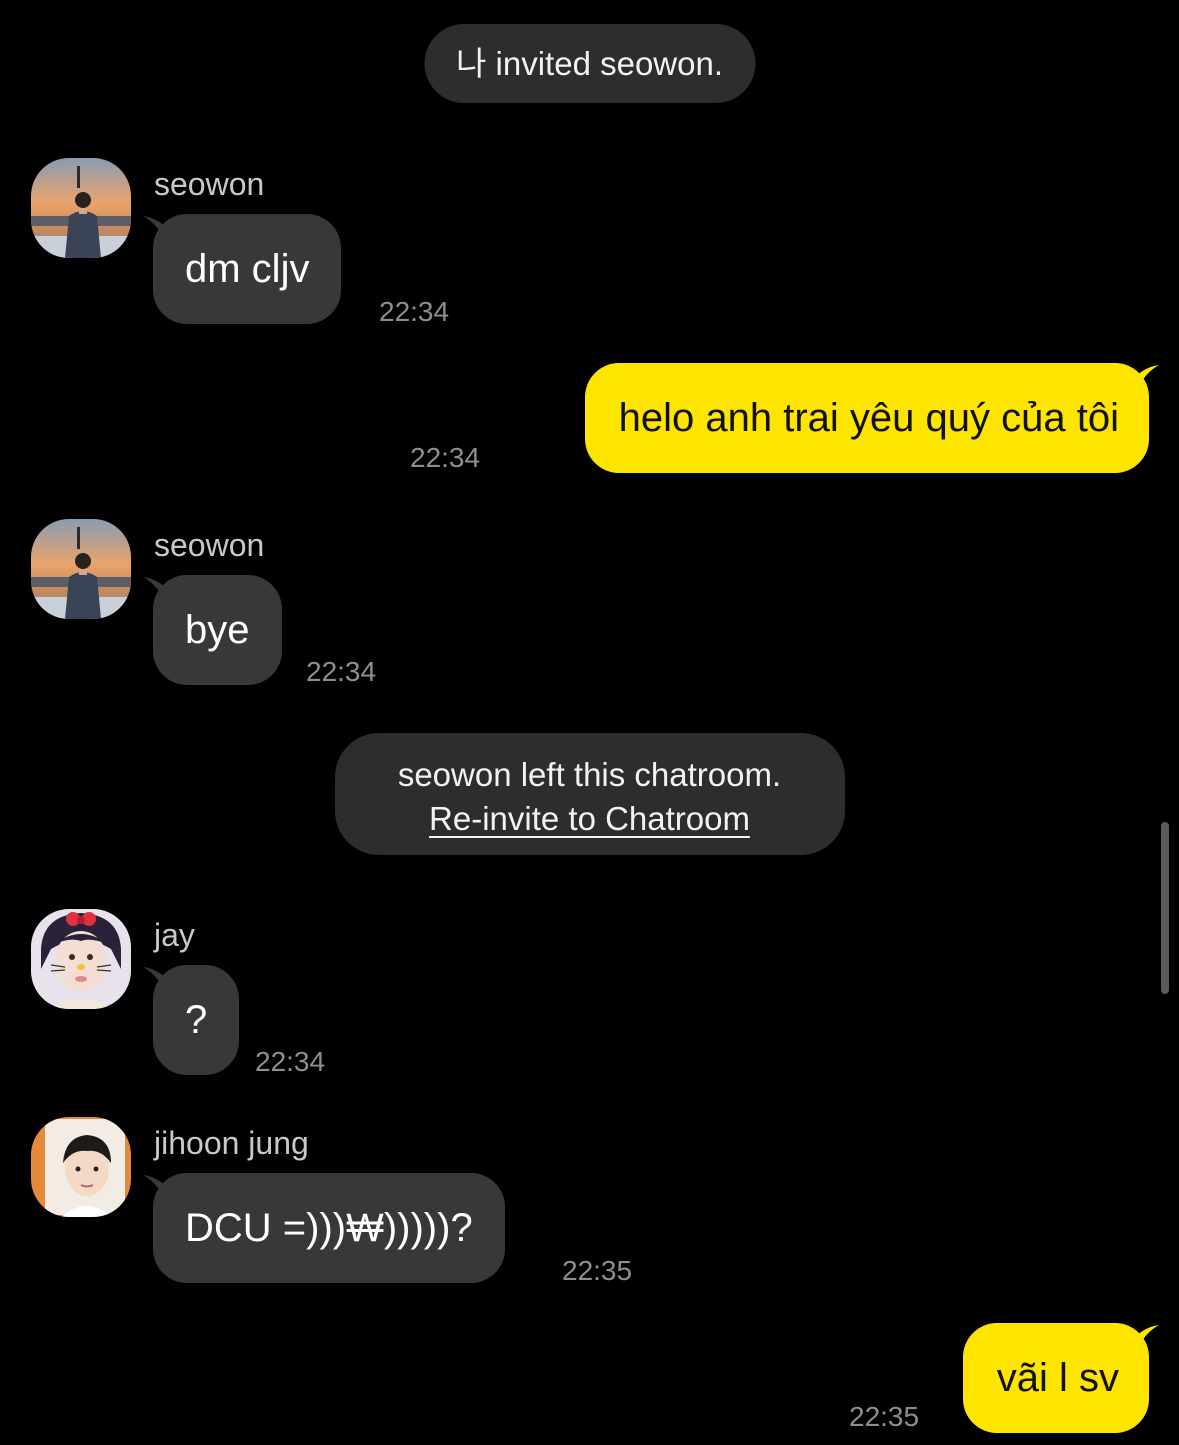 The image size is (1179, 1445). Describe the element at coordinates (868, 418) in the screenshot. I see `message-text: helo anh trai yêu quý của tôi` at that location.